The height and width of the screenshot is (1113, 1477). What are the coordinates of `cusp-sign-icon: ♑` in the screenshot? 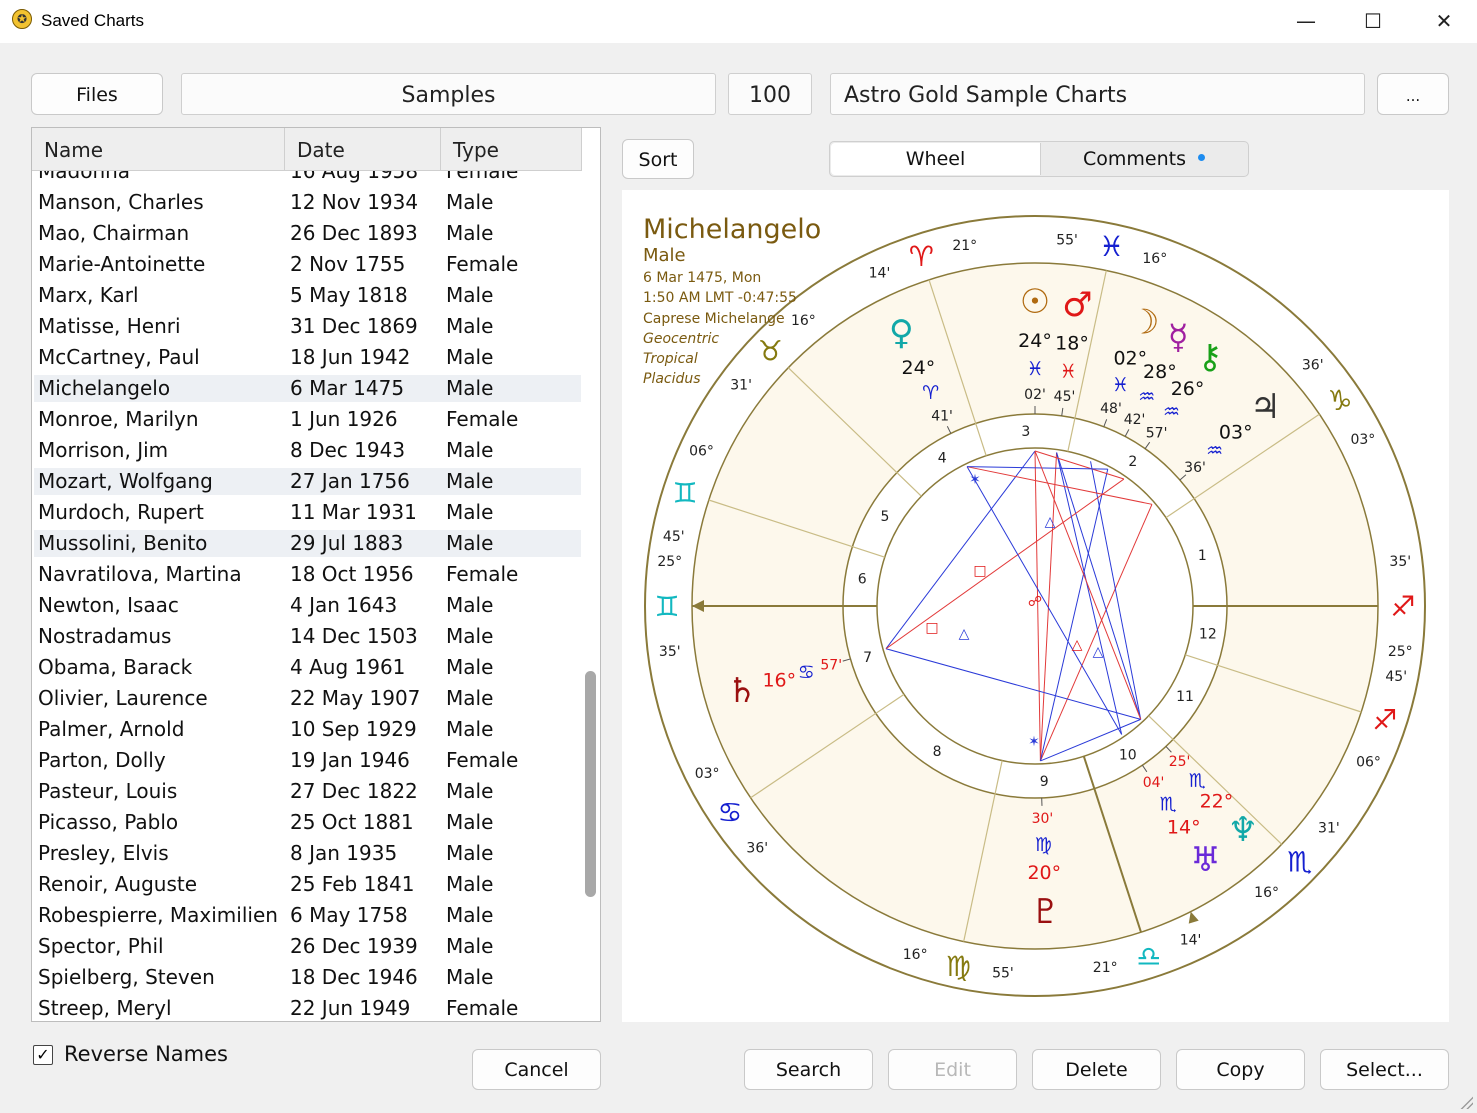 It's located at (1340, 400).